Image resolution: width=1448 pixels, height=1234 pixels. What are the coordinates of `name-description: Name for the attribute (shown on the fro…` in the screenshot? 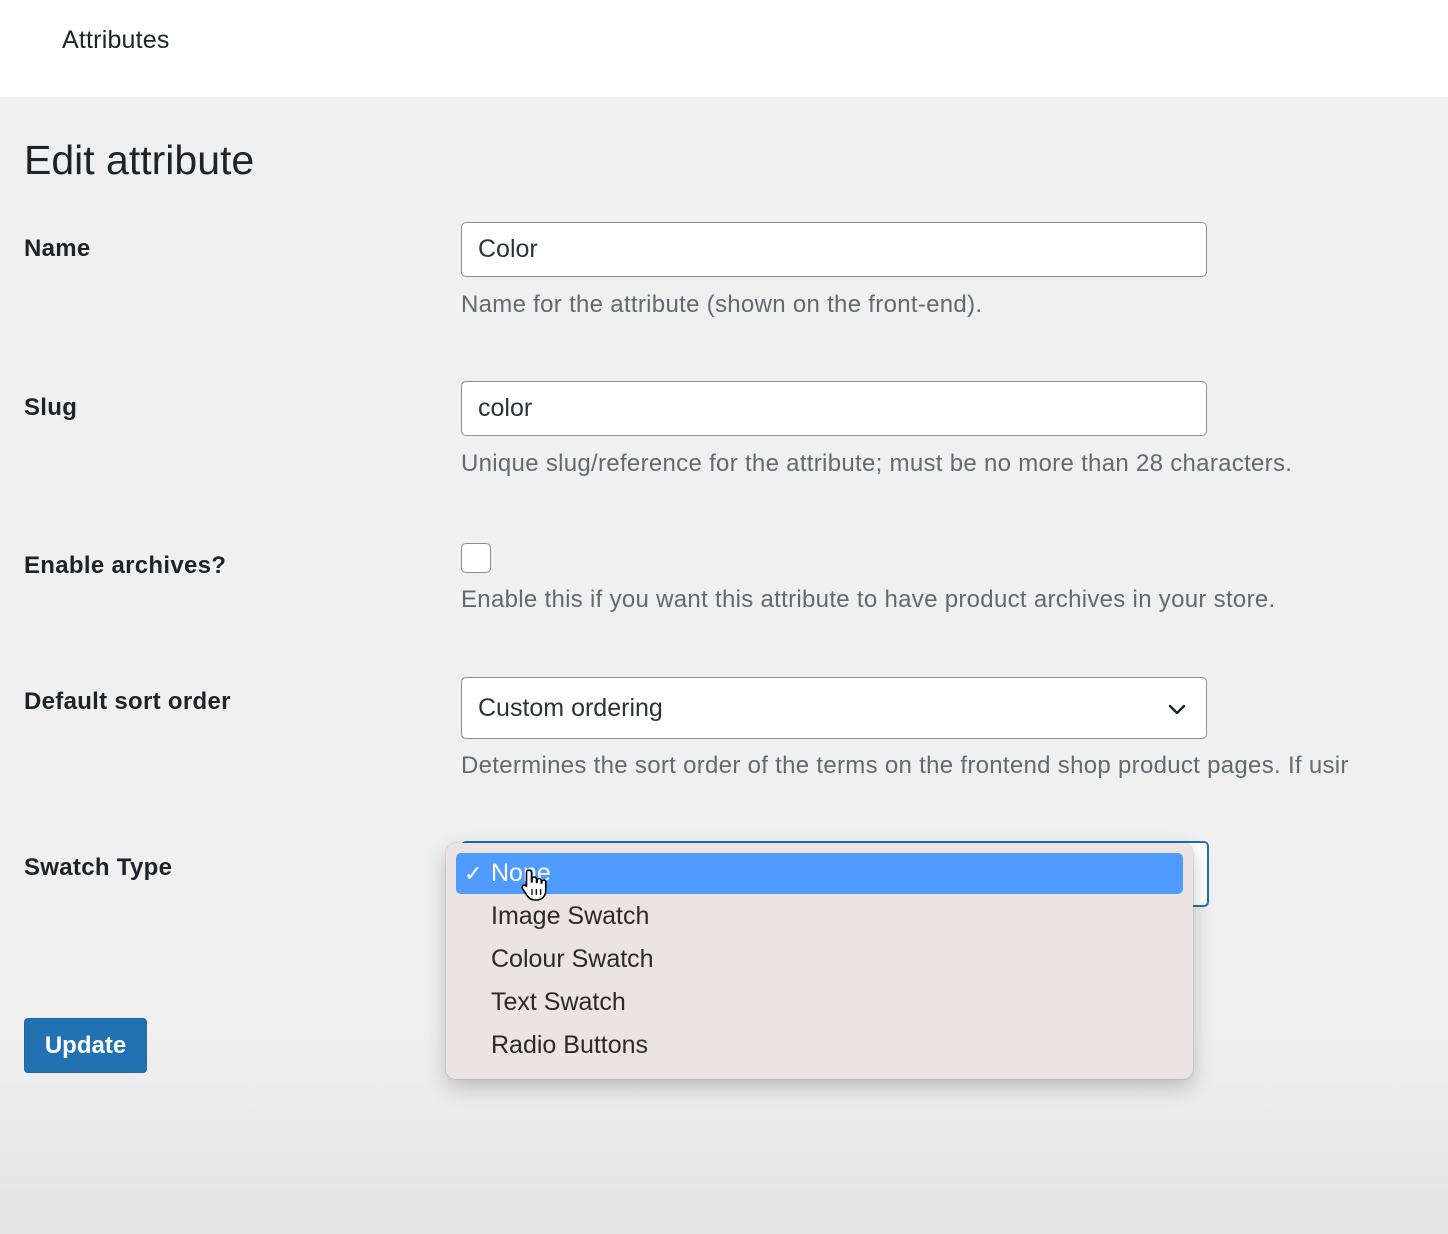 It's located at (722, 304).